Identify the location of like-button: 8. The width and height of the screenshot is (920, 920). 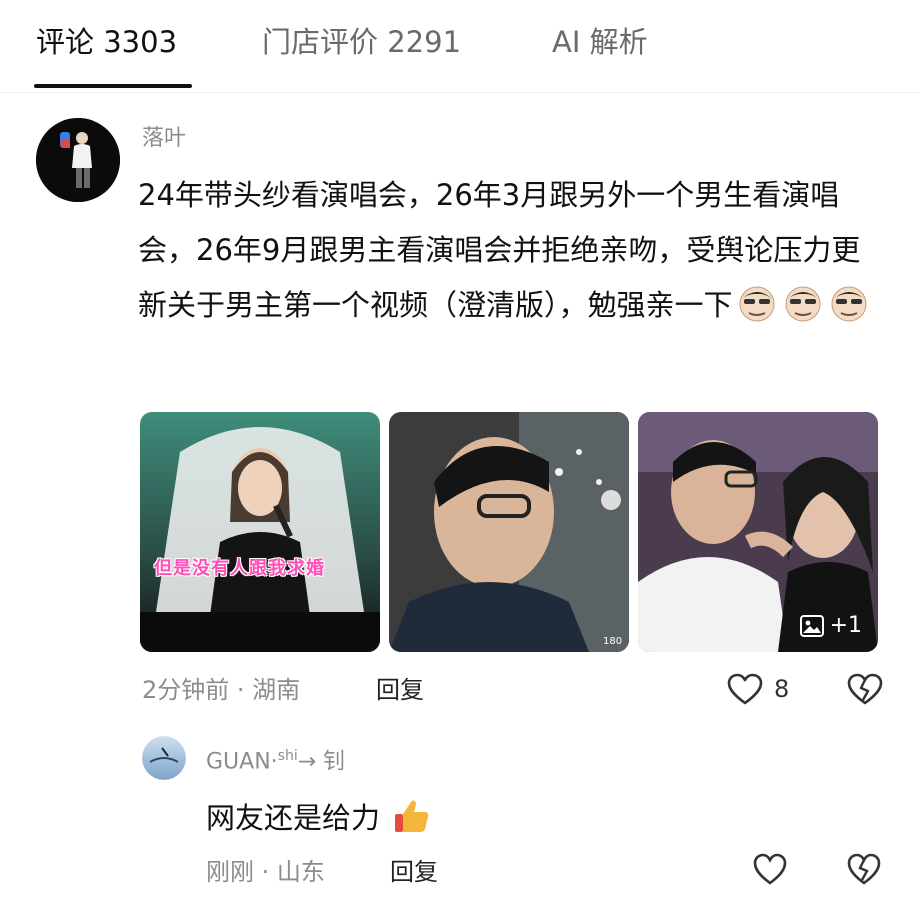
(757, 689).